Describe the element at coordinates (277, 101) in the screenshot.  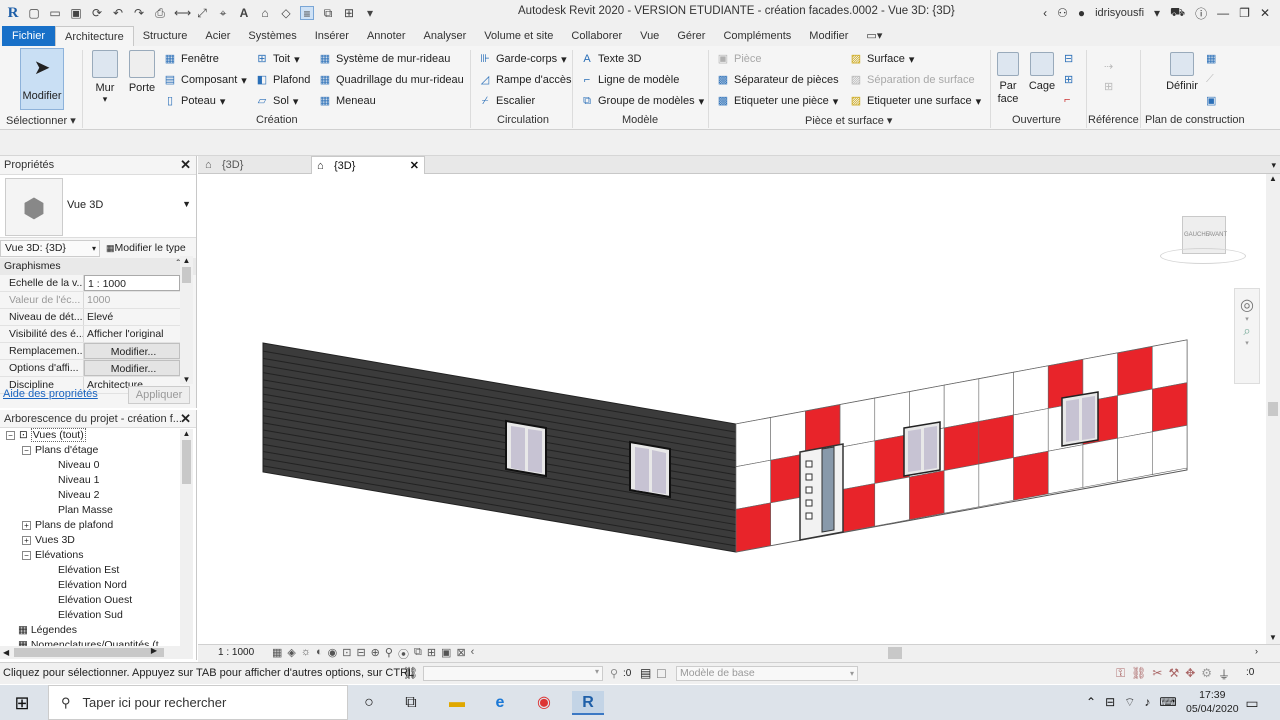
I see `floor-button: ▱ Sol ▾` at that location.